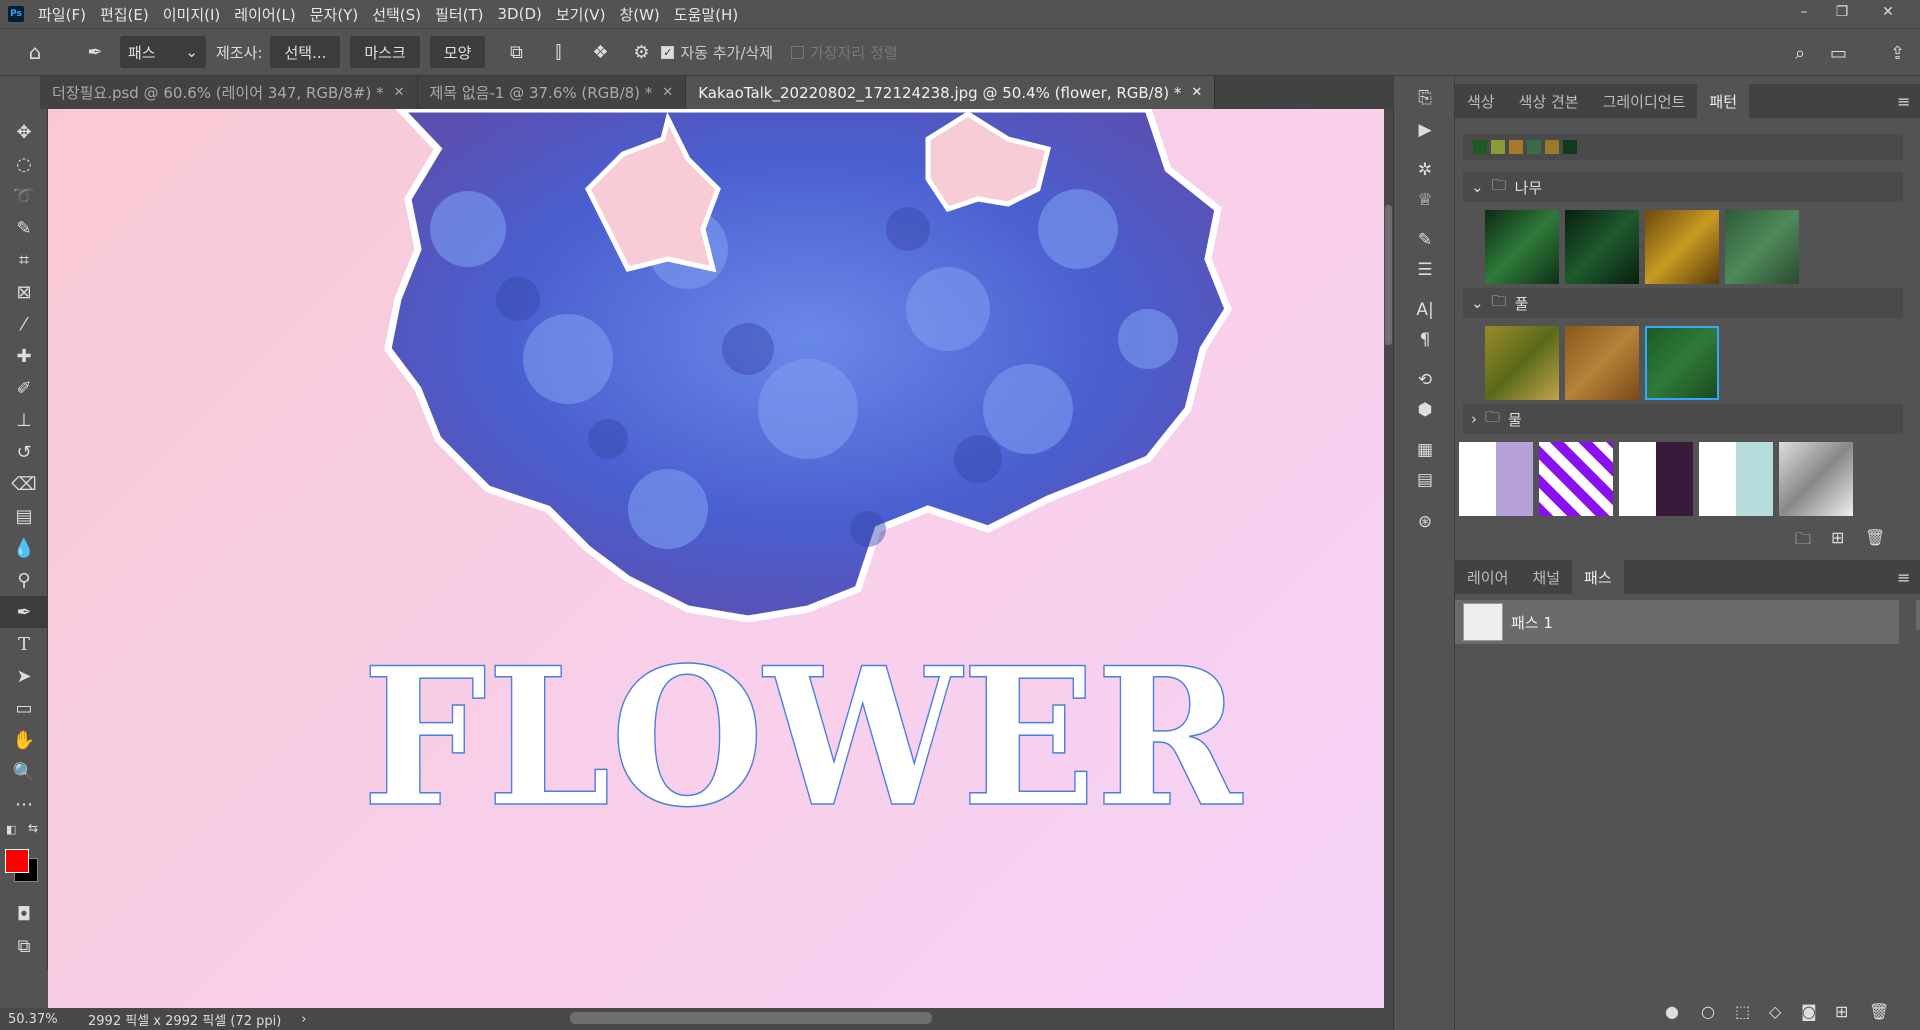 The image size is (1920, 1030). What do you see at coordinates (24, 708) in the screenshot?
I see `rectangle-tool-icon: ▭` at bounding box center [24, 708].